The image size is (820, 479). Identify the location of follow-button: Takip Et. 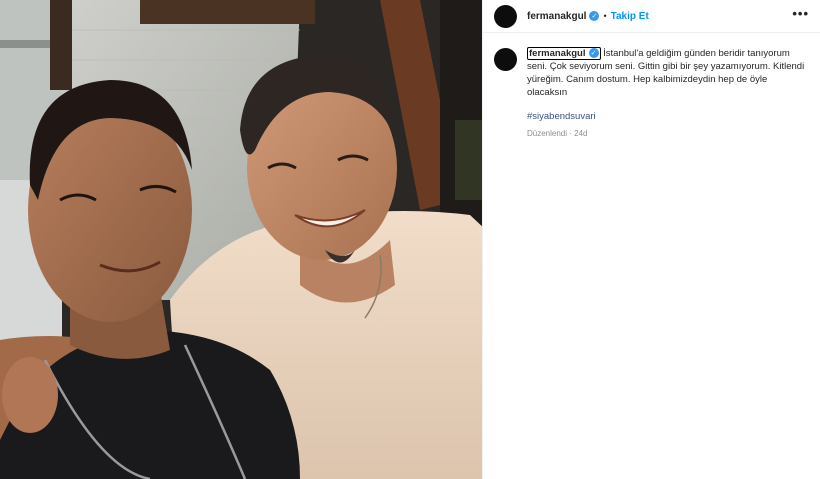
(630, 16).